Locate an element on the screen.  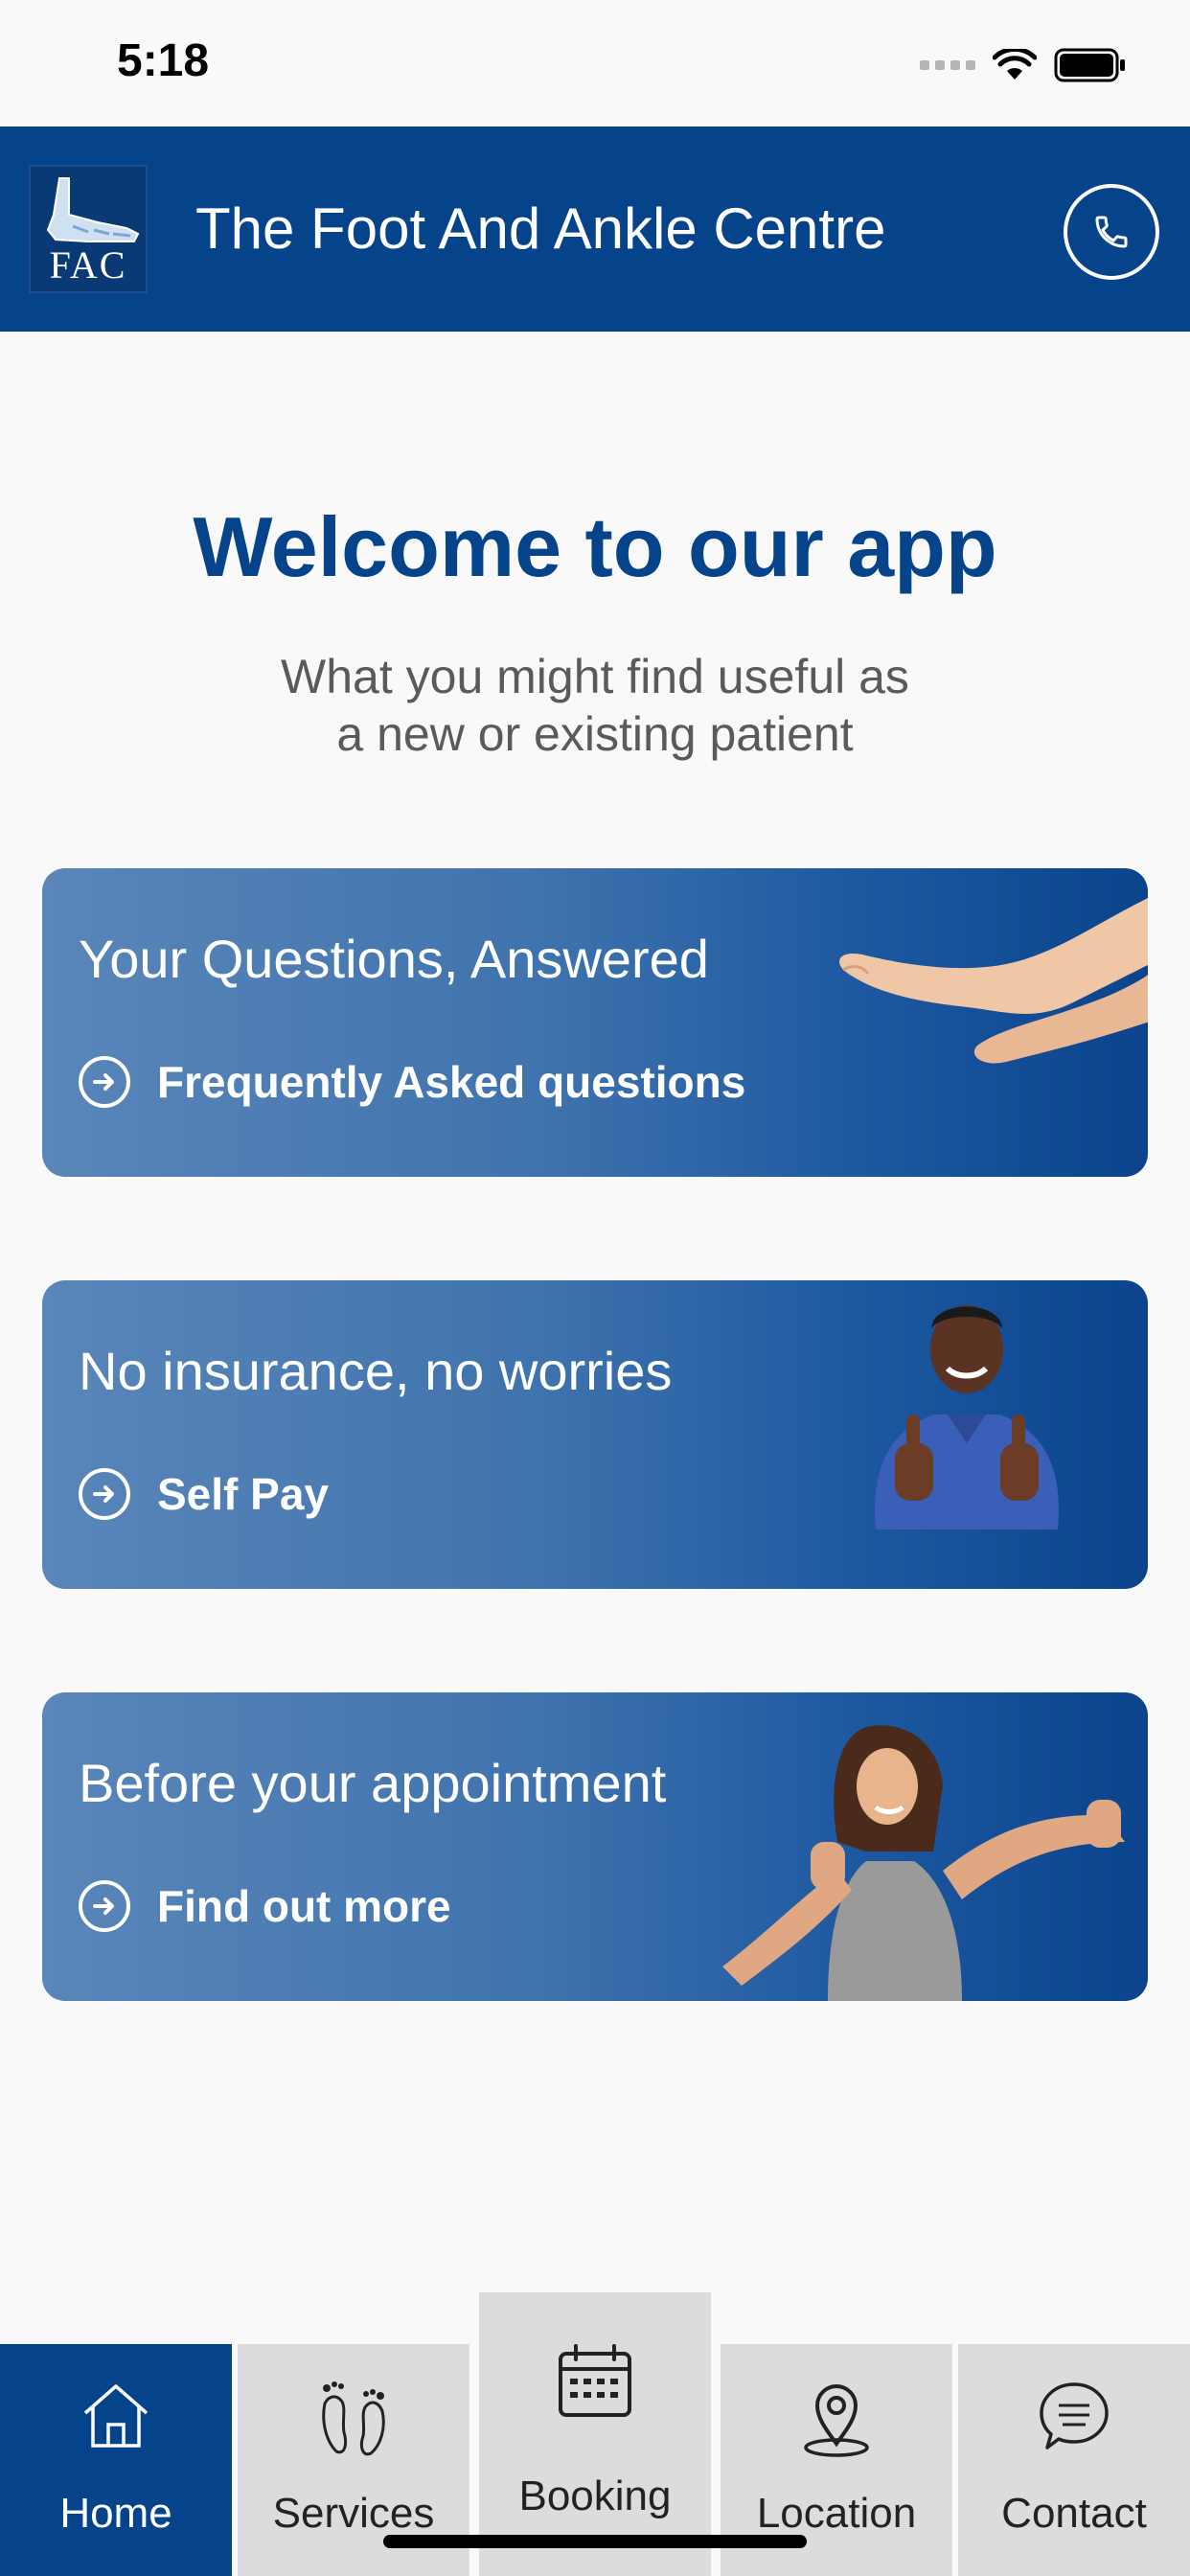
self-pay-link: Self Pay is located at coordinates (204, 1494).